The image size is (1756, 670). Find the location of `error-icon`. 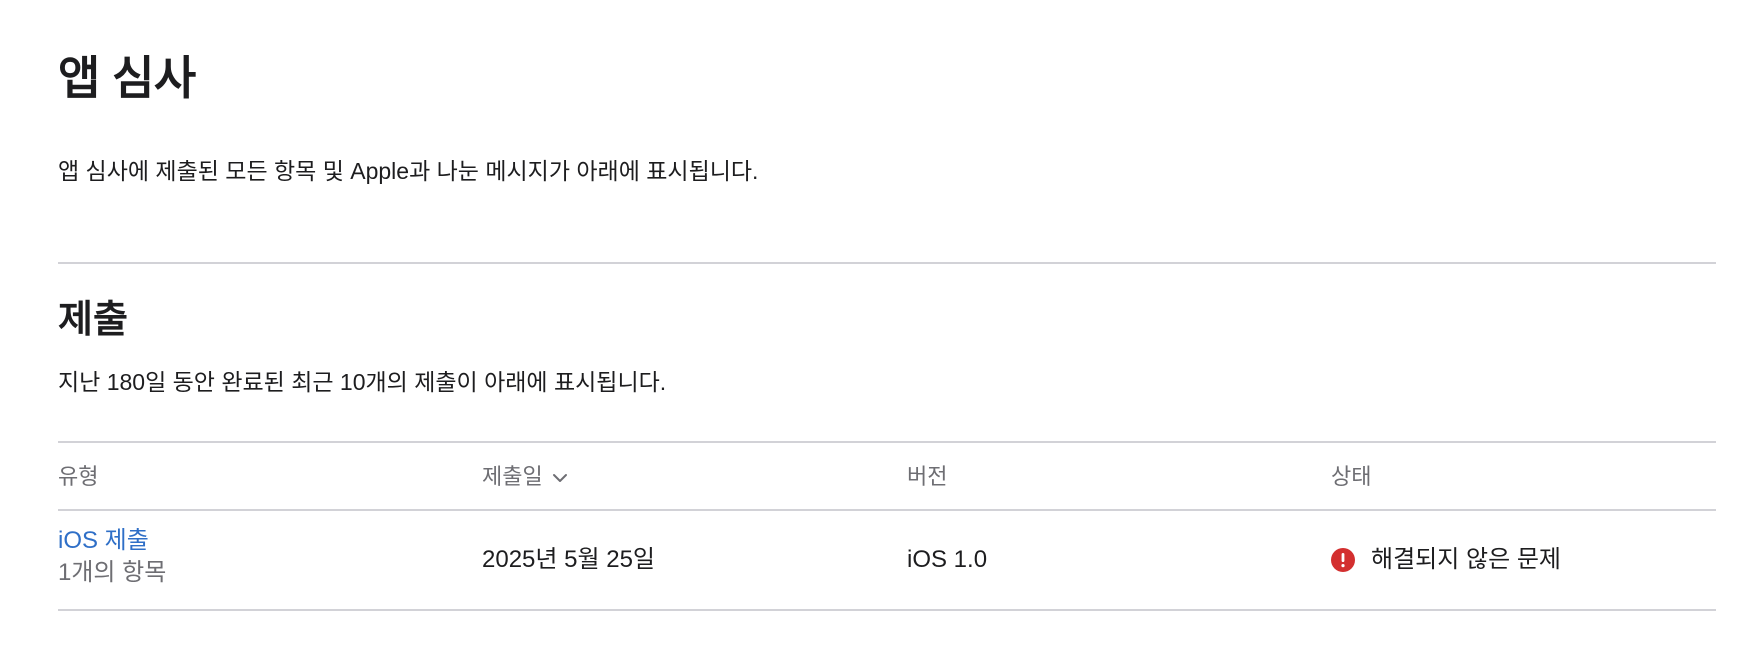

error-icon is located at coordinates (1343, 560).